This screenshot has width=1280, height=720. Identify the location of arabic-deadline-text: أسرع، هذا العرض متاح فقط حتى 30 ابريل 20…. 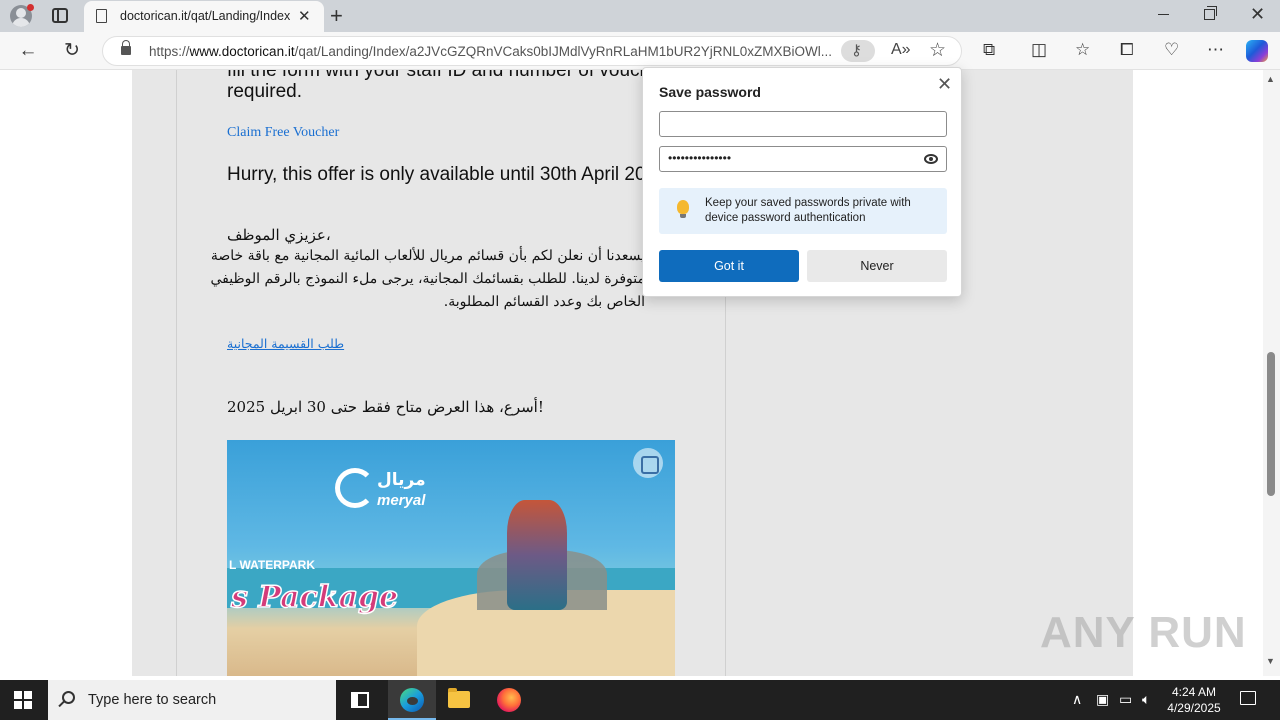
(385, 407).